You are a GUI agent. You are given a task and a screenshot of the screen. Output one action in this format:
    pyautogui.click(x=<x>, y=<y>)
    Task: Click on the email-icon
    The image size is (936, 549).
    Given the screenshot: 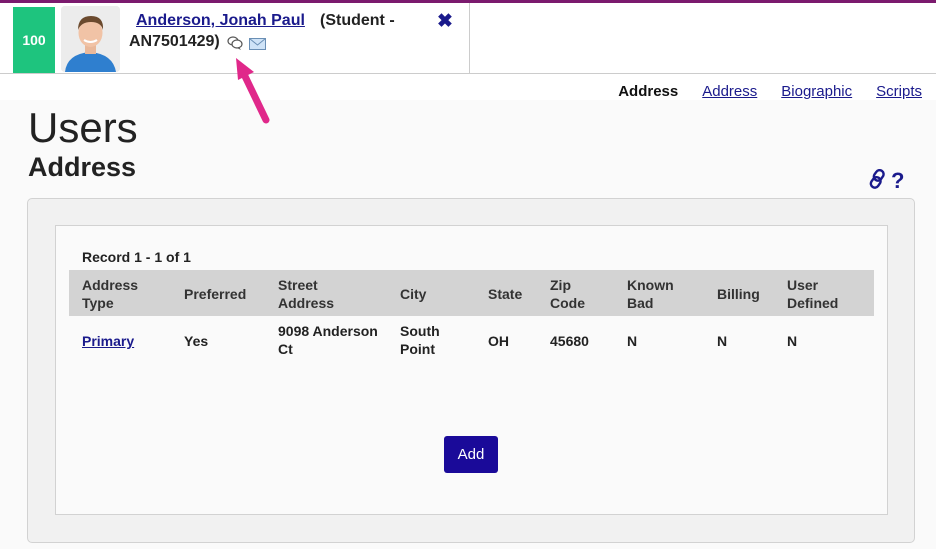 What is the action you would take?
    pyautogui.click(x=257, y=46)
    